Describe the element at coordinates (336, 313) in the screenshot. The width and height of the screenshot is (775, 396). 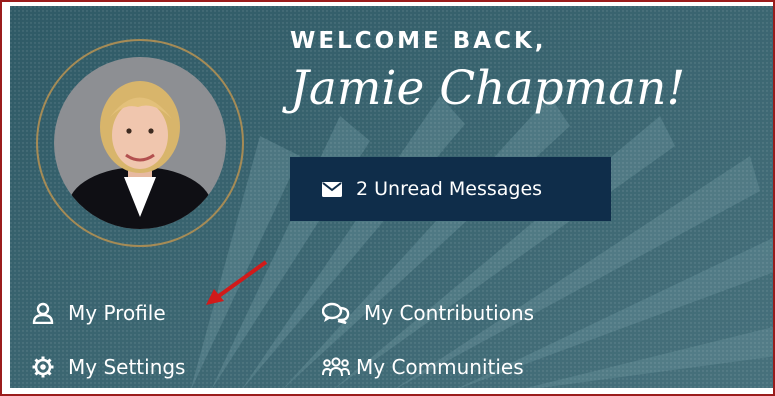
I see `comments-icon` at that location.